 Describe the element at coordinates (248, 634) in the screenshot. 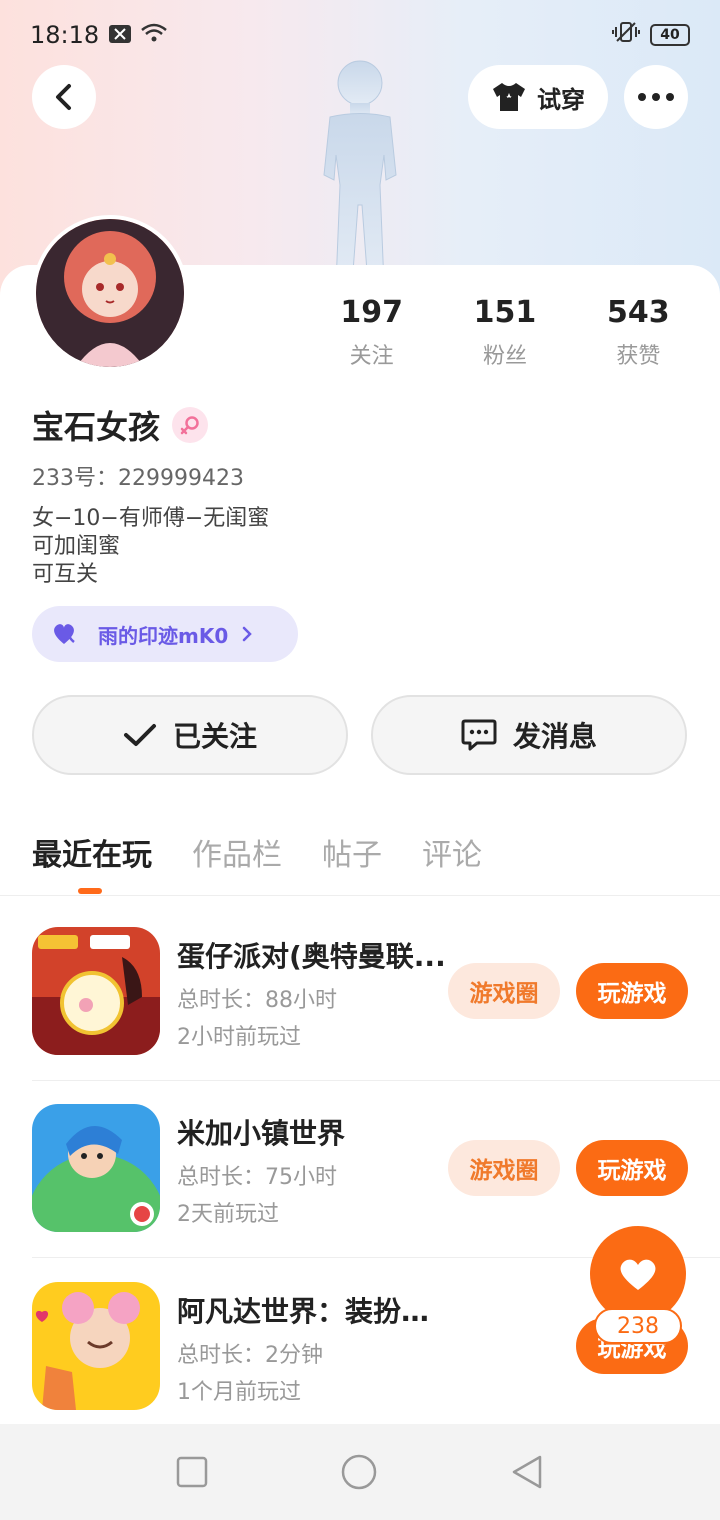

I see `chevron-right-icon` at that location.